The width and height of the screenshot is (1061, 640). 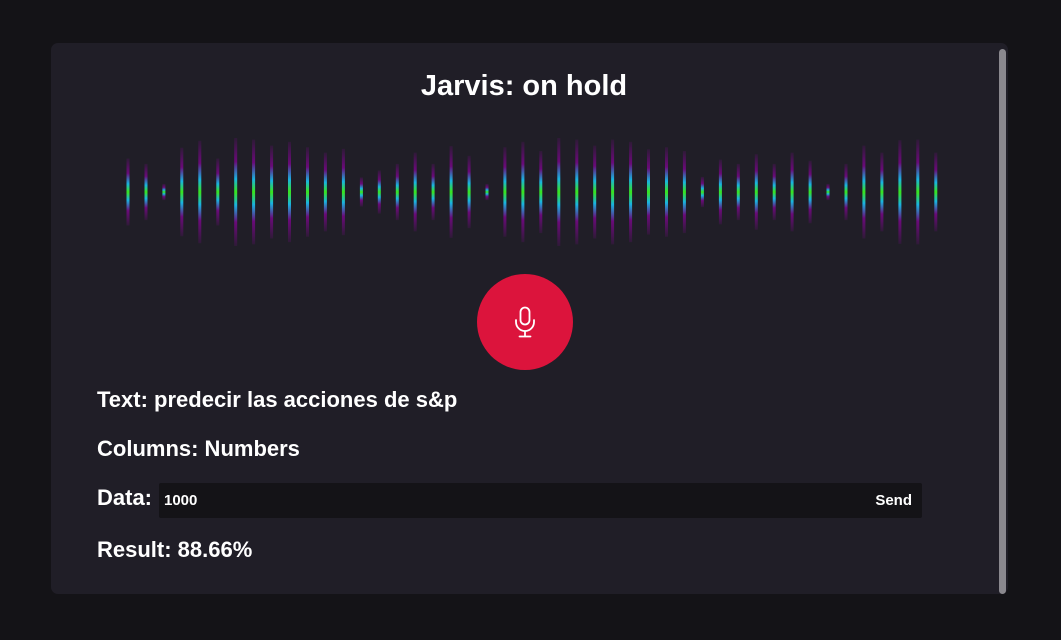 What do you see at coordinates (893, 500) in the screenshot?
I see `send-button: Send` at bounding box center [893, 500].